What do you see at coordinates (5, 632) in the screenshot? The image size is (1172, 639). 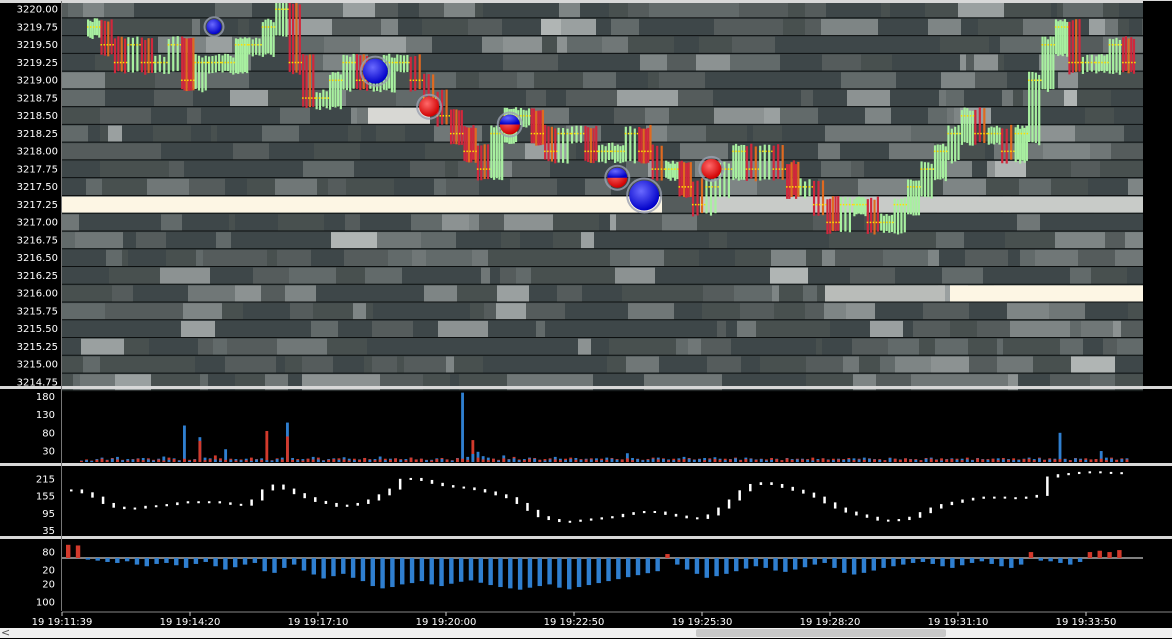 I see `scroll-left-arrow-icon: <` at bounding box center [5, 632].